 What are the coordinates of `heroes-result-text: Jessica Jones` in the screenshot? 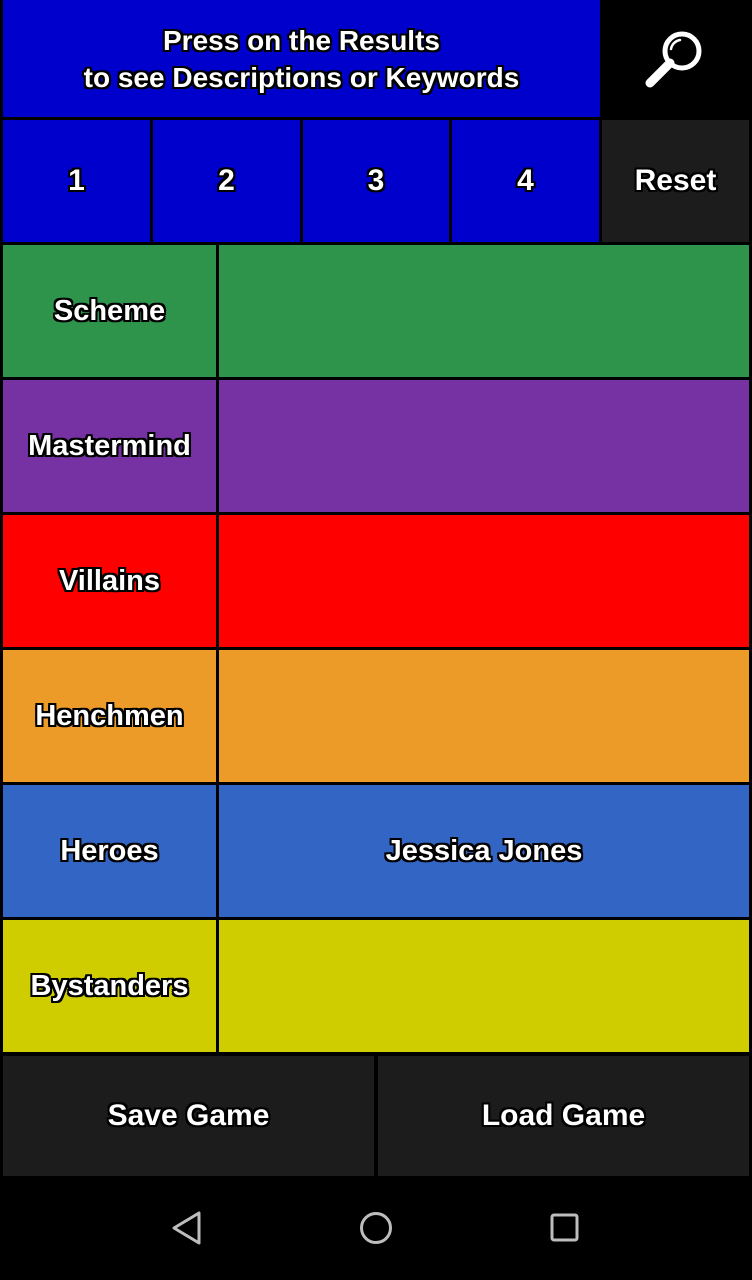 It's located at (484, 850).